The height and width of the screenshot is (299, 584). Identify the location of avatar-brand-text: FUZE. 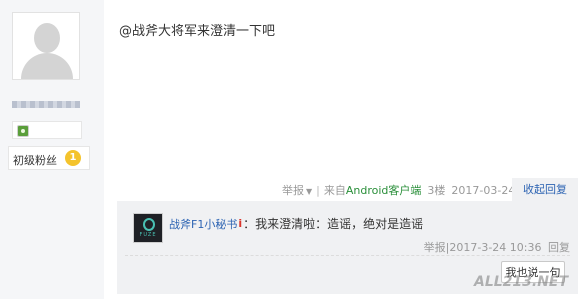
(148, 235).